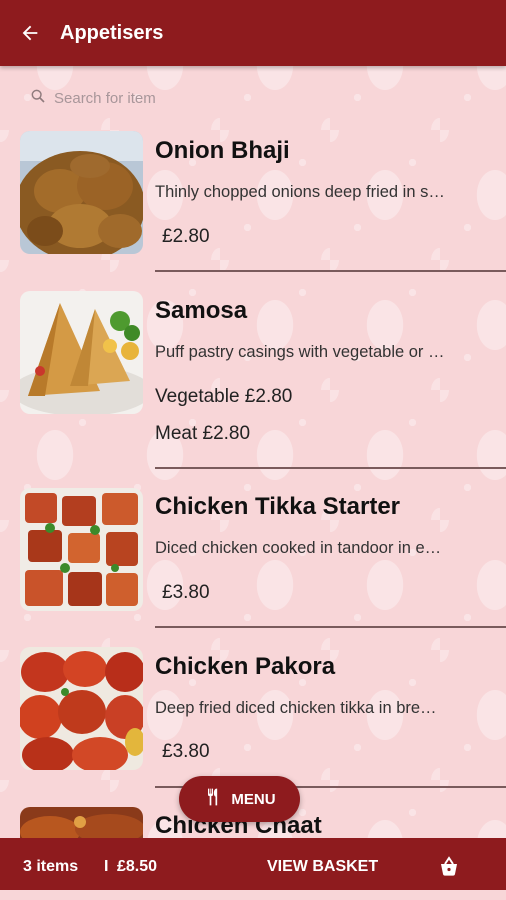  I want to click on view-basket-button: VIEW BASKET, so click(322, 867).